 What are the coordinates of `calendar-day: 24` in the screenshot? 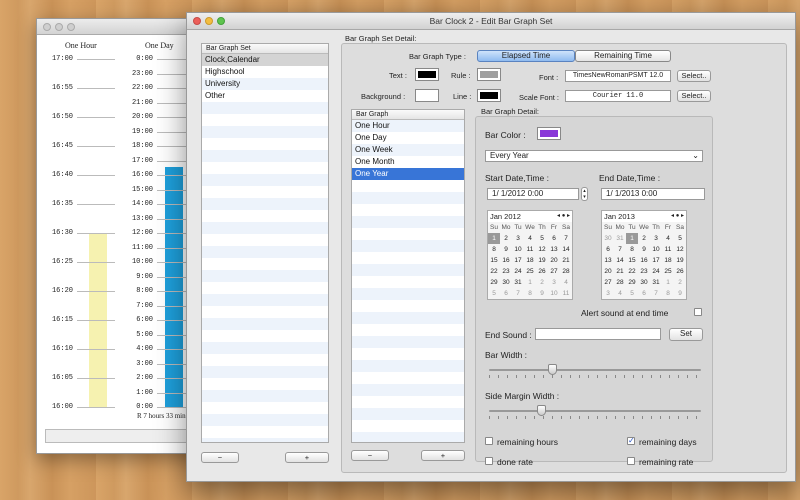 It's located at (518, 271).